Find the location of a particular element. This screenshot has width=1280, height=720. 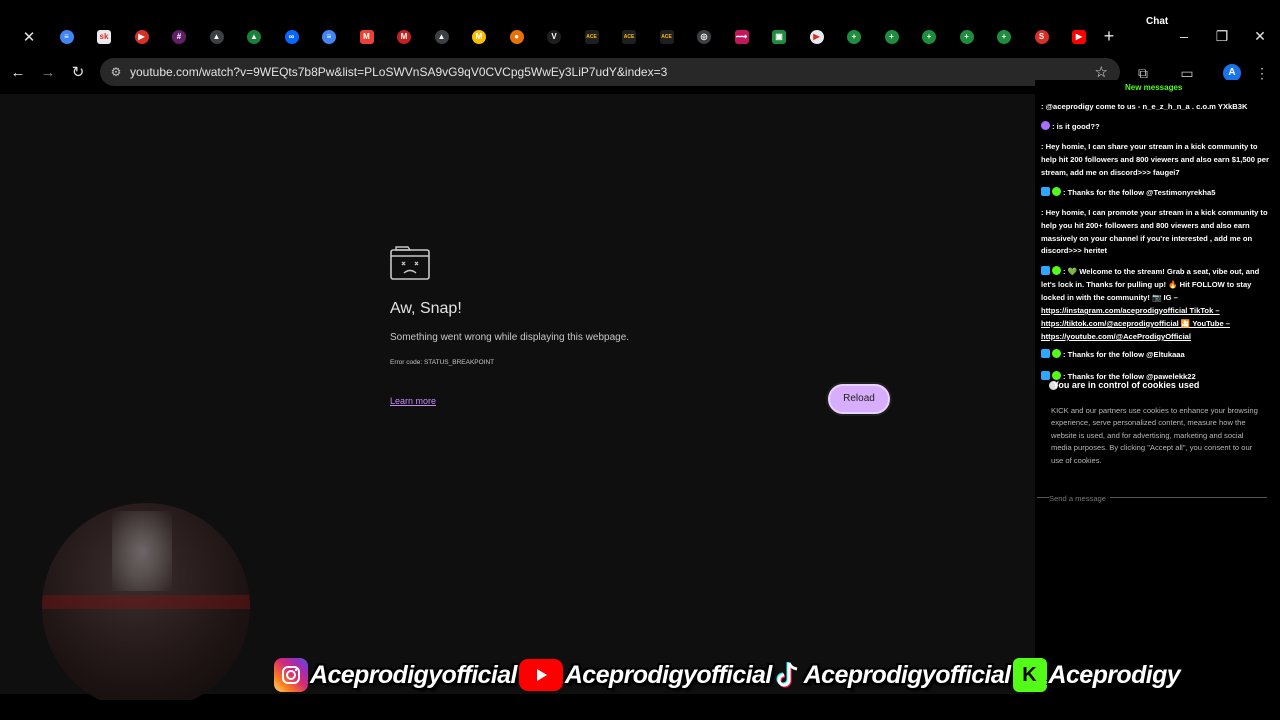

learn-more-link: Learn more is located at coordinates (413, 401).